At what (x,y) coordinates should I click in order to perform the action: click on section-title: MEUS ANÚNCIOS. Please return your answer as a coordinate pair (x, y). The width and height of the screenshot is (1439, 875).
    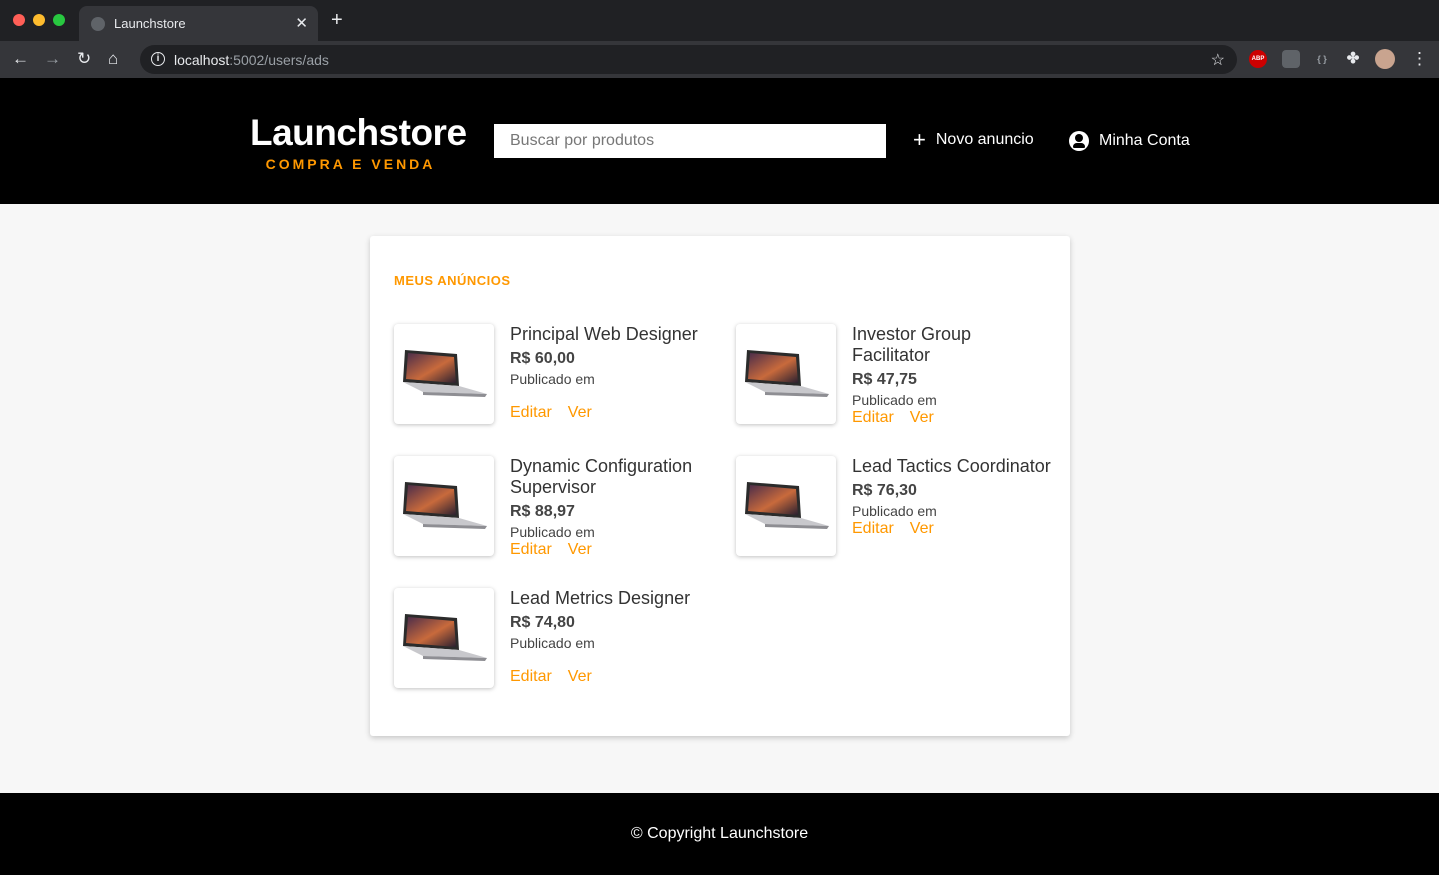
    Looking at the image, I should click on (452, 280).